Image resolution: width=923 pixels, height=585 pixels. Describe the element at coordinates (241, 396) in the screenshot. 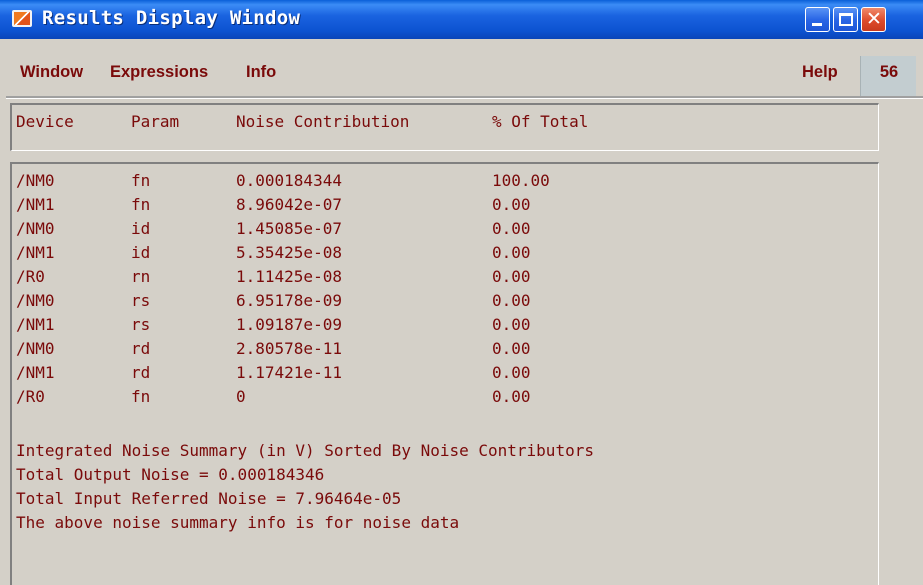

I see `cell-noise-contribution: 0` at that location.